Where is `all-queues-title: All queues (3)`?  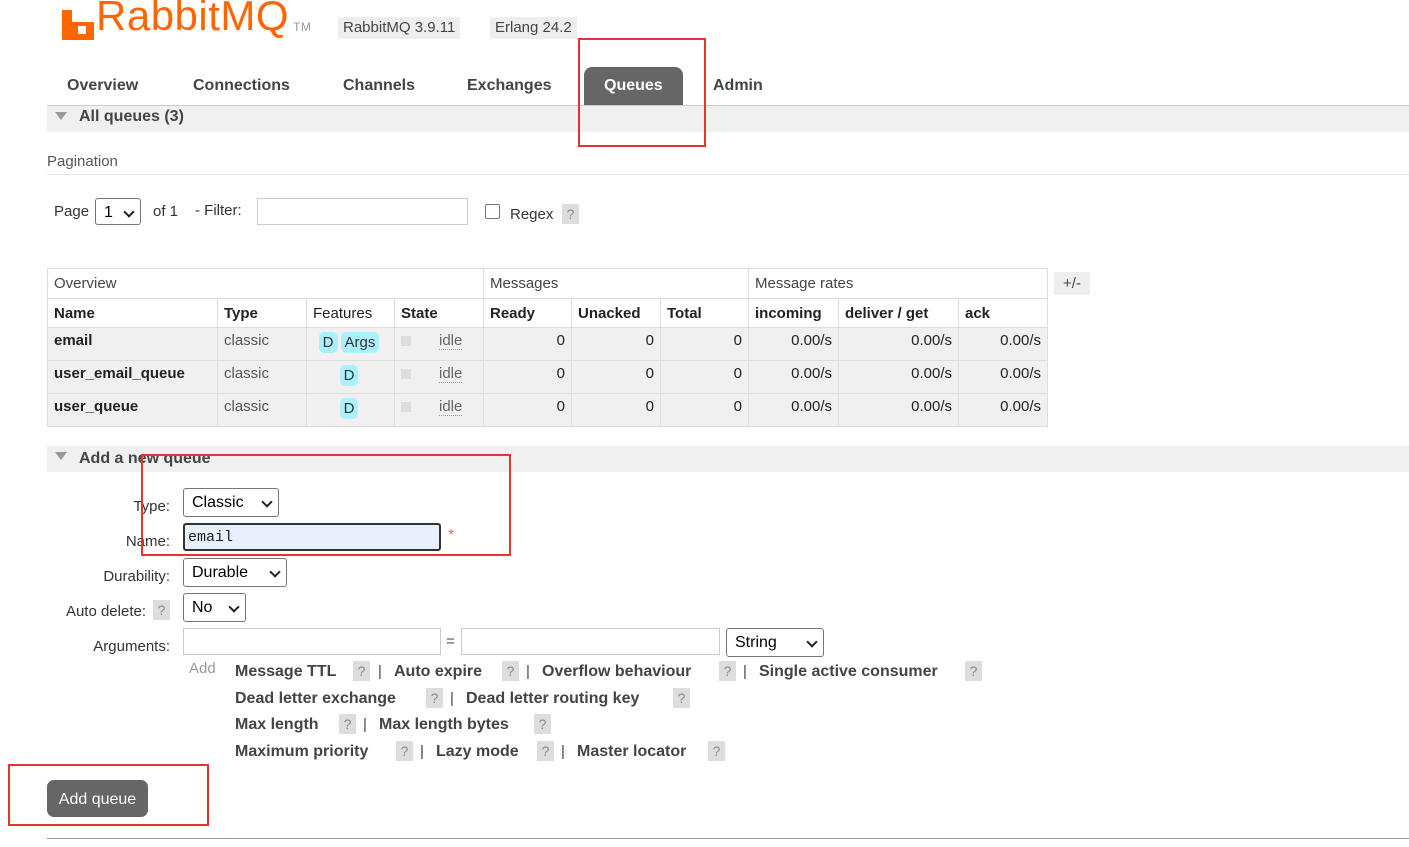 all-queues-title: All queues (3) is located at coordinates (131, 116).